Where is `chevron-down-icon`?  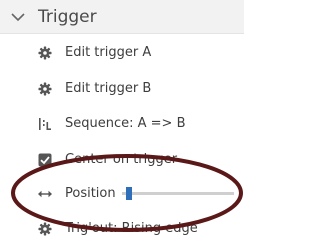
chevron-down-icon is located at coordinates (18, 17).